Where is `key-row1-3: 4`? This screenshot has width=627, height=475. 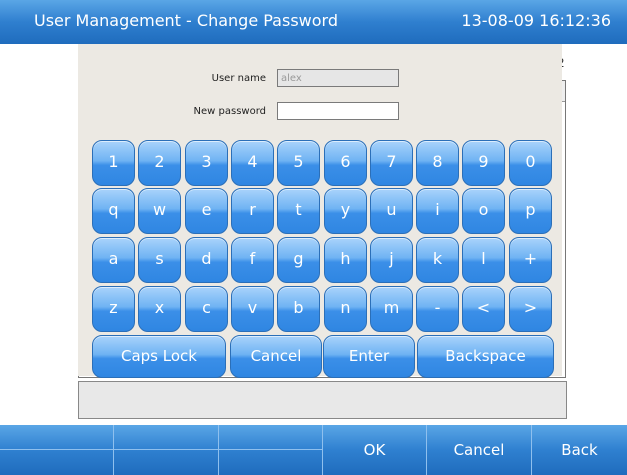 key-row1-3: 4 is located at coordinates (252, 163).